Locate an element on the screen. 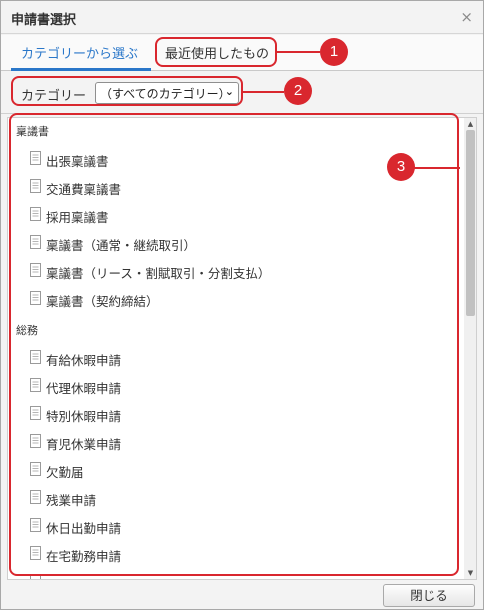 The image size is (484, 610). annotation-badge-2: 2 is located at coordinates (298, 91).